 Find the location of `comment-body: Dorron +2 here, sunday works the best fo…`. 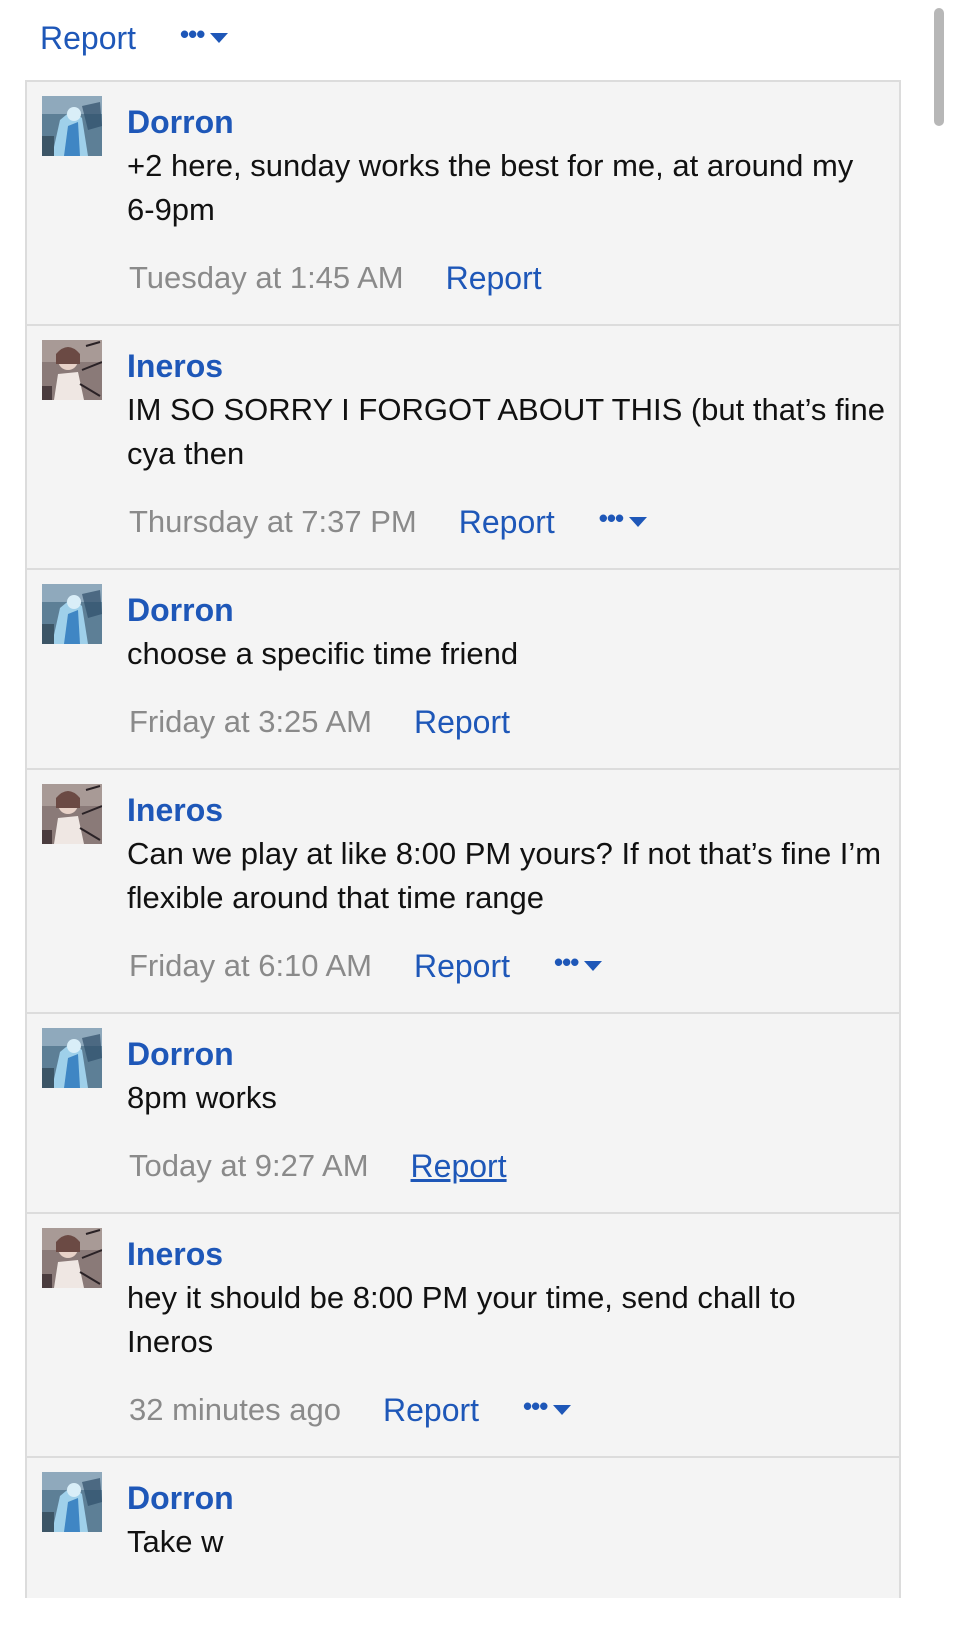

comment-body: Dorron +2 here, sunday works the best fo… is located at coordinates (508, 167).